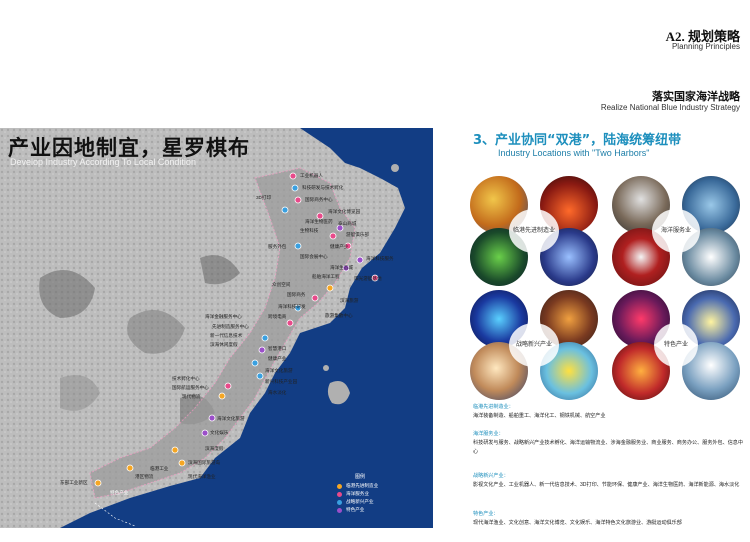  I want to click on map-label: 文化娱乐, so click(219, 432).